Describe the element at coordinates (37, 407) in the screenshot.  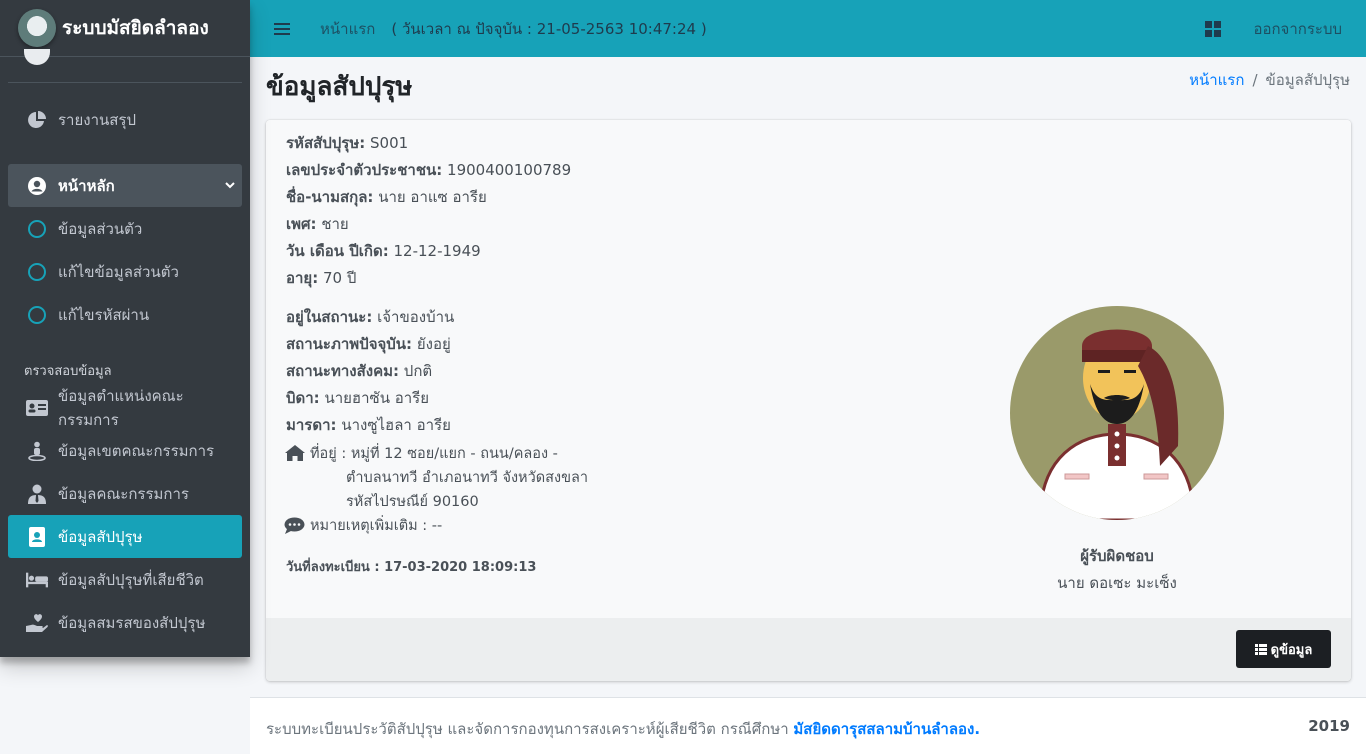
I see `id-card-icon` at that location.